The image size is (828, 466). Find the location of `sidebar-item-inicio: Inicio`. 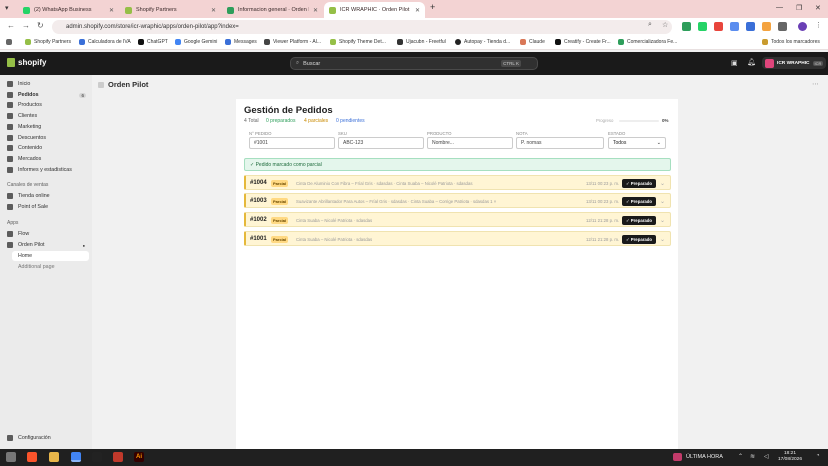

sidebar-item-inicio: Inicio is located at coordinates (47, 84).